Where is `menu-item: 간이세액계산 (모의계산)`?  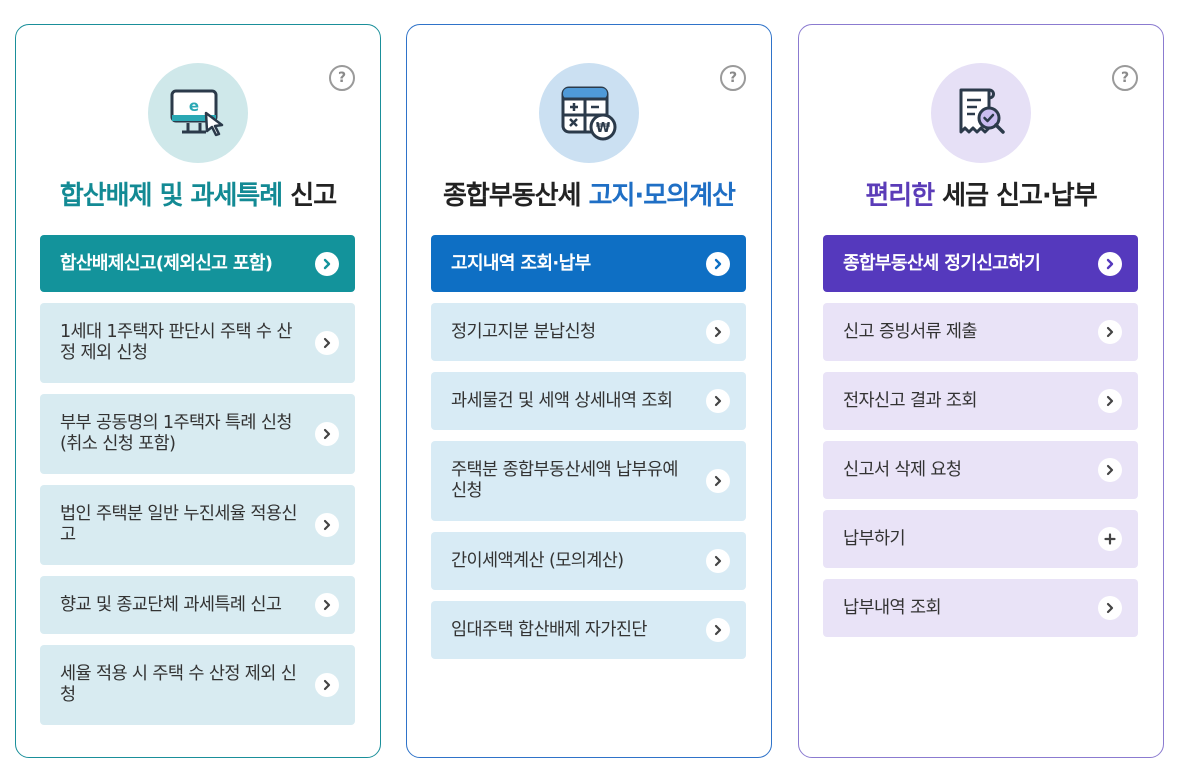 menu-item: 간이세액계산 (모의계산) is located at coordinates (588, 561).